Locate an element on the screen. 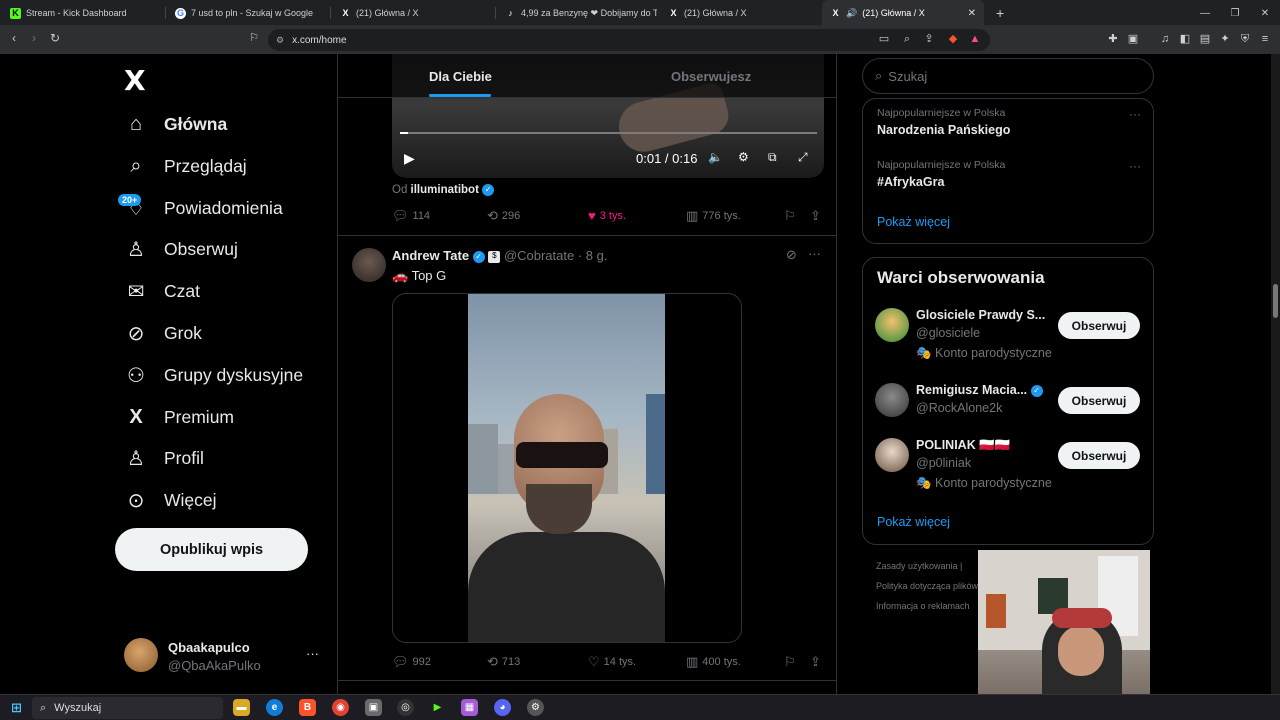  reply-button: 💬︎ 992 is located at coordinates (411, 662).